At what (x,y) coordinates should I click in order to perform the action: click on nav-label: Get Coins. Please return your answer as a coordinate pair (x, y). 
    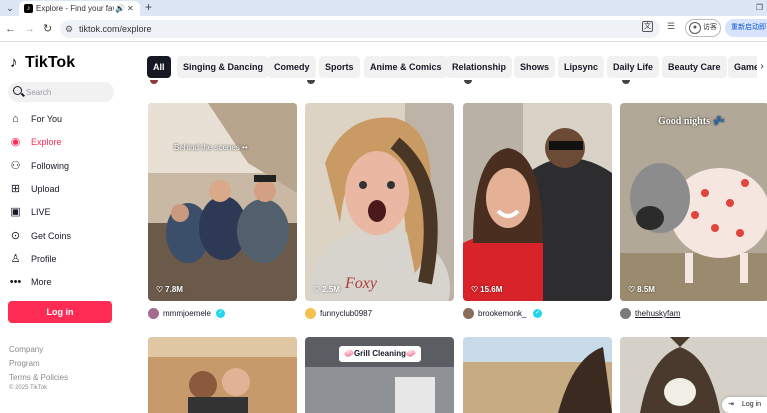
    Looking at the image, I should click on (51, 236).